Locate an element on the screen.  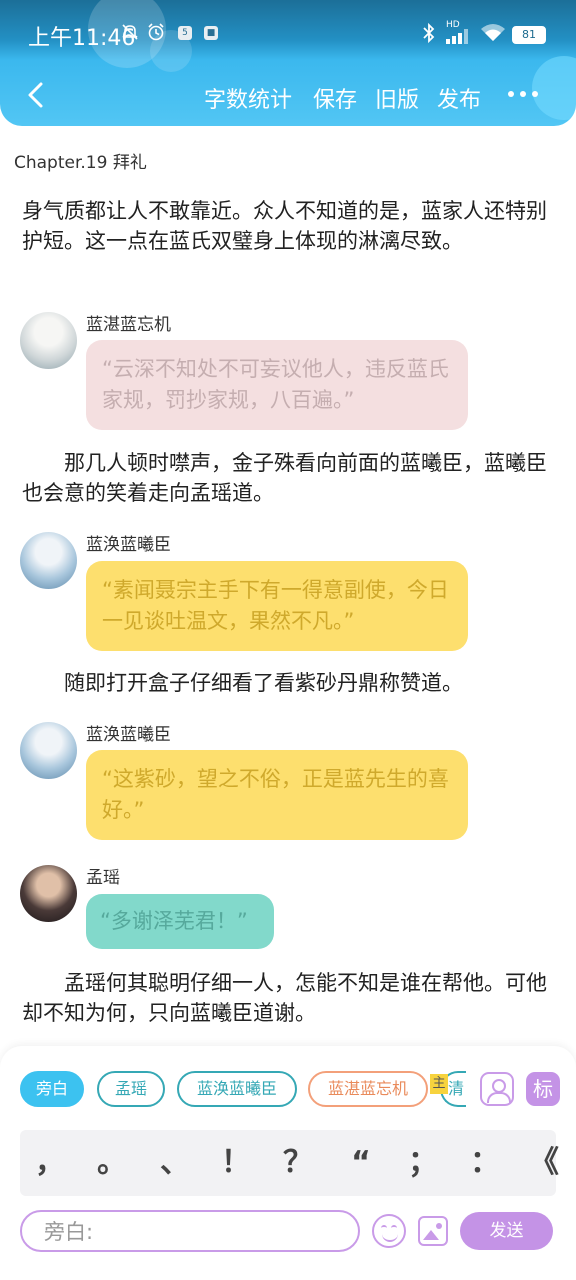
role-chip-narrator: 旁白 is located at coordinates (52, 1089).